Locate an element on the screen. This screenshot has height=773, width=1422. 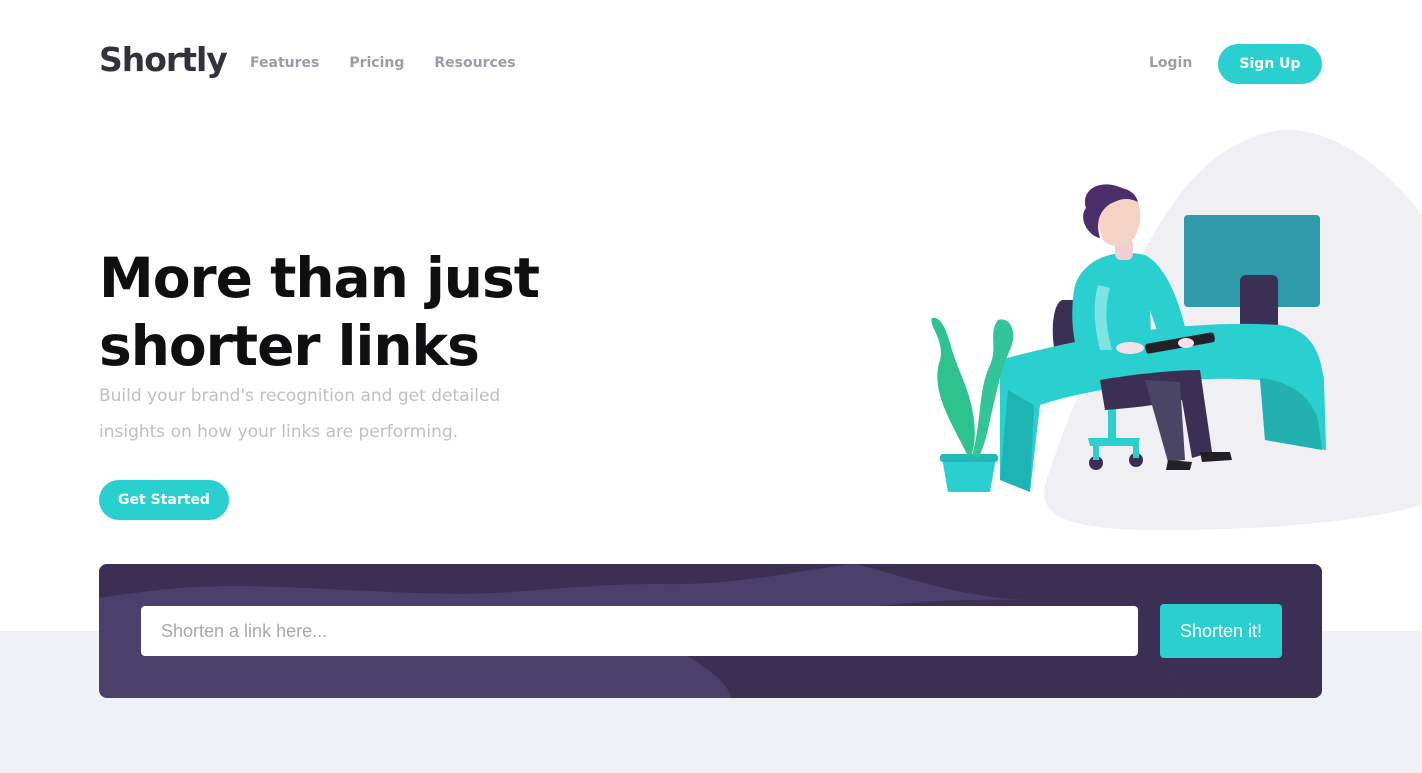
shorten-button: Shorten it! is located at coordinates (1221, 631).